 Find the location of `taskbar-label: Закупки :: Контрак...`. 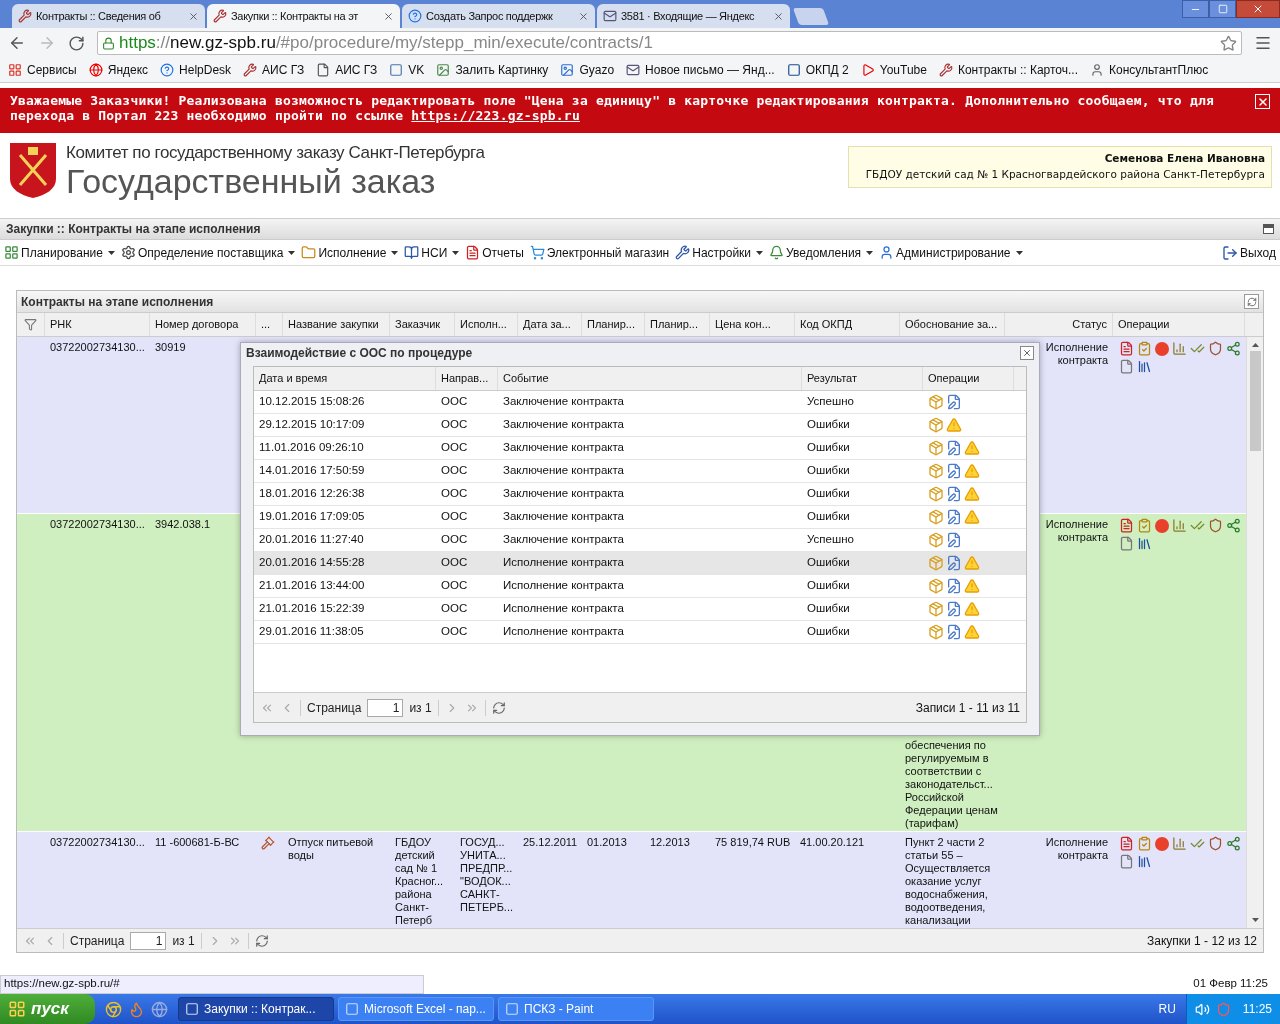

taskbar-label: Закупки :: Контрак... is located at coordinates (260, 1009).